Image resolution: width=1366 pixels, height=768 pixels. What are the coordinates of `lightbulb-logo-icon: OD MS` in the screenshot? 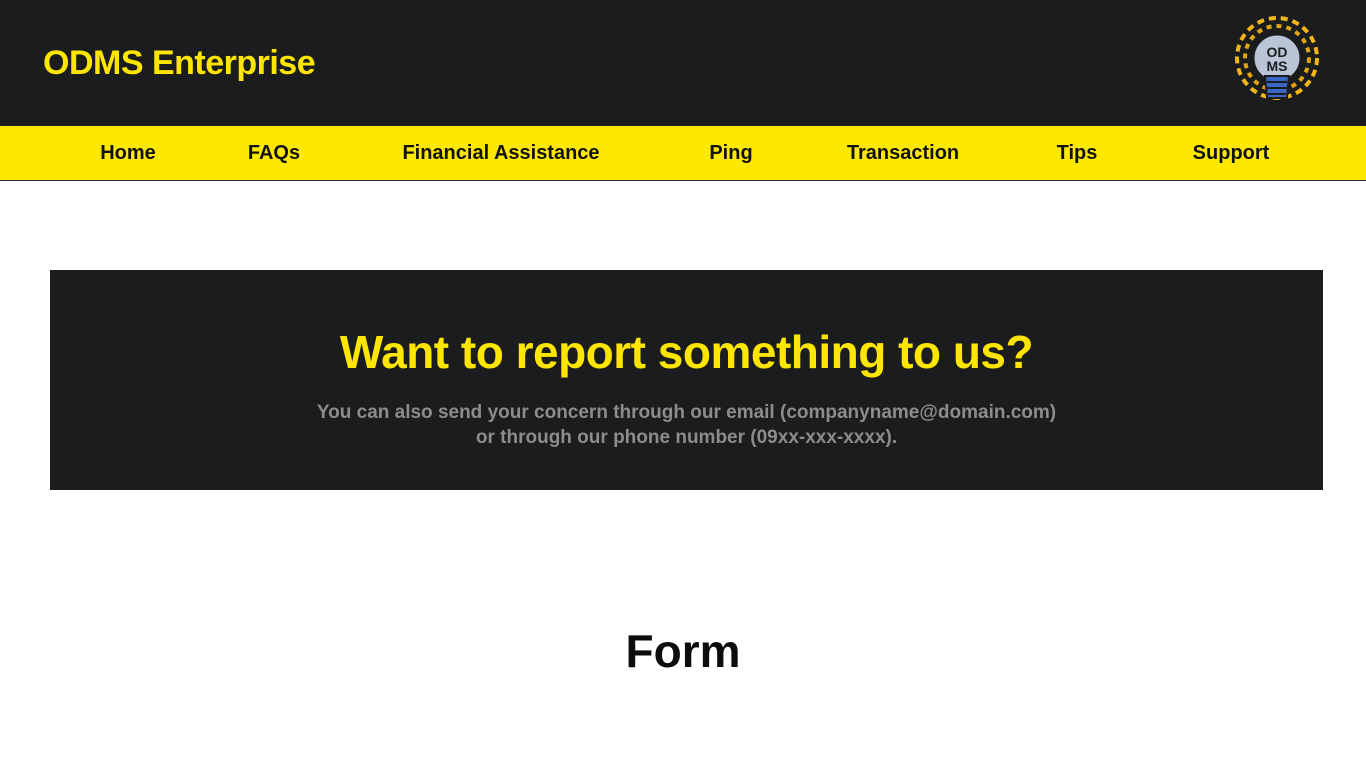 It's located at (1277, 62).